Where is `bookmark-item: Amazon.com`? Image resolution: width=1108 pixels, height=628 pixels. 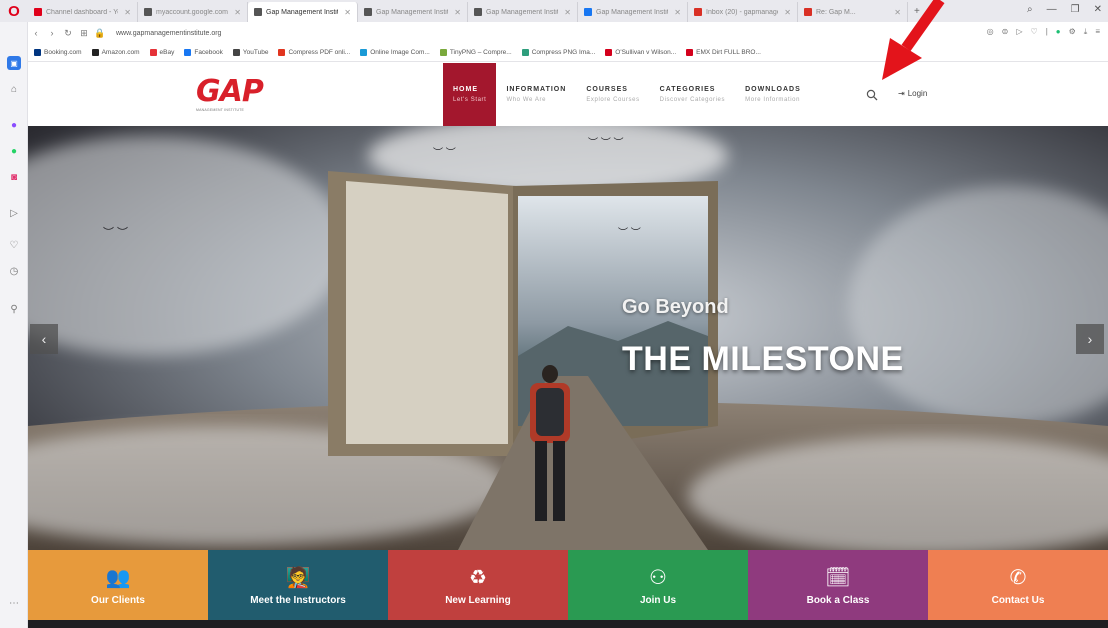 bookmark-item: Amazon.com is located at coordinates (115, 52).